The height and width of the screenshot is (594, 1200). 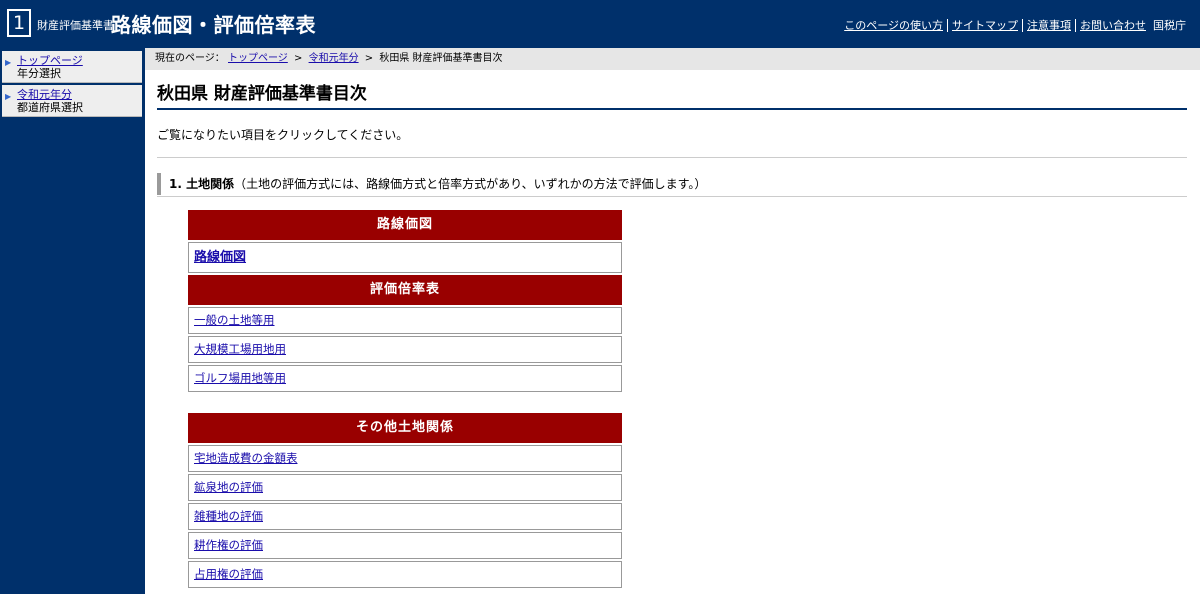 What do you see at coordinates (228, 487) in the screenshot?
I see `mineral-spring-land-link: 鉱泉地の評価` at bounding box center [228, 487].